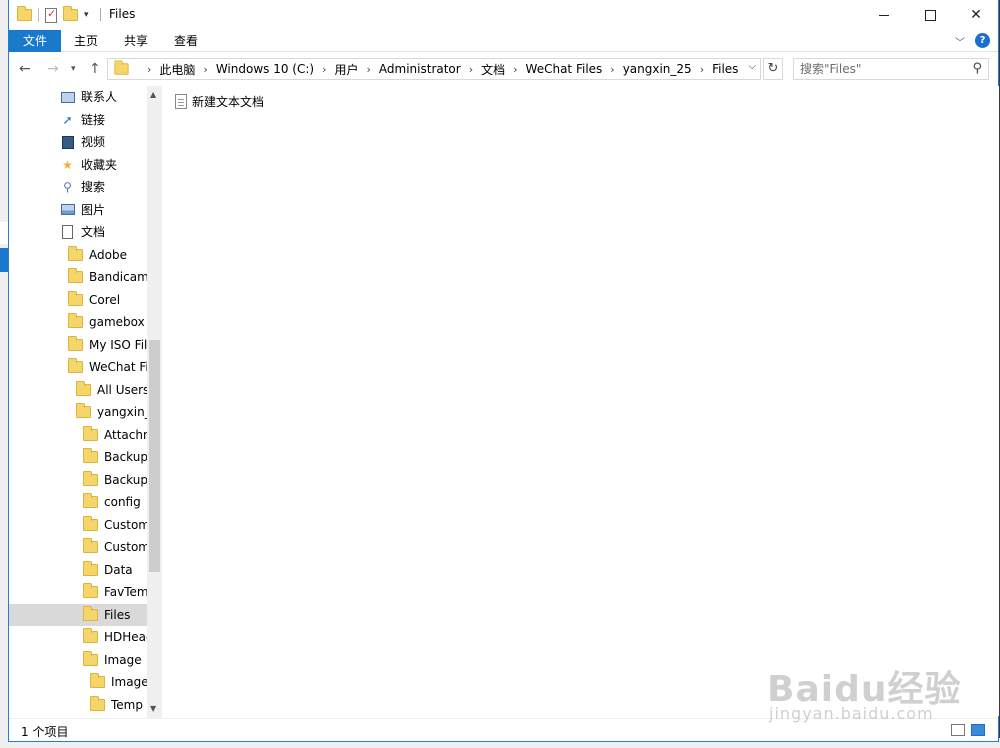 Image resolution: width=1000 pixels, height=748 pixels. I want to click on refresh-icon: ↻, so click(773, 69).